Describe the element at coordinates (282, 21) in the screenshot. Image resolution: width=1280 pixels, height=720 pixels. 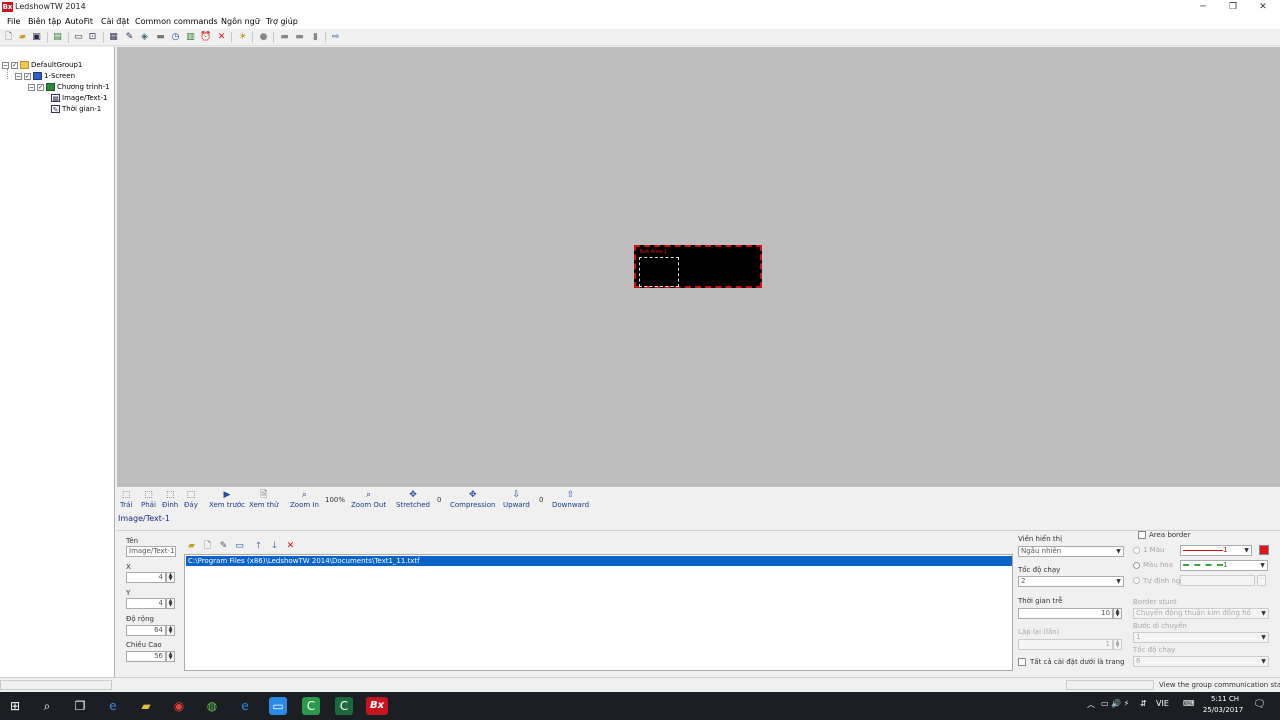
I see `menu-help: Trợ giúp` at that location.